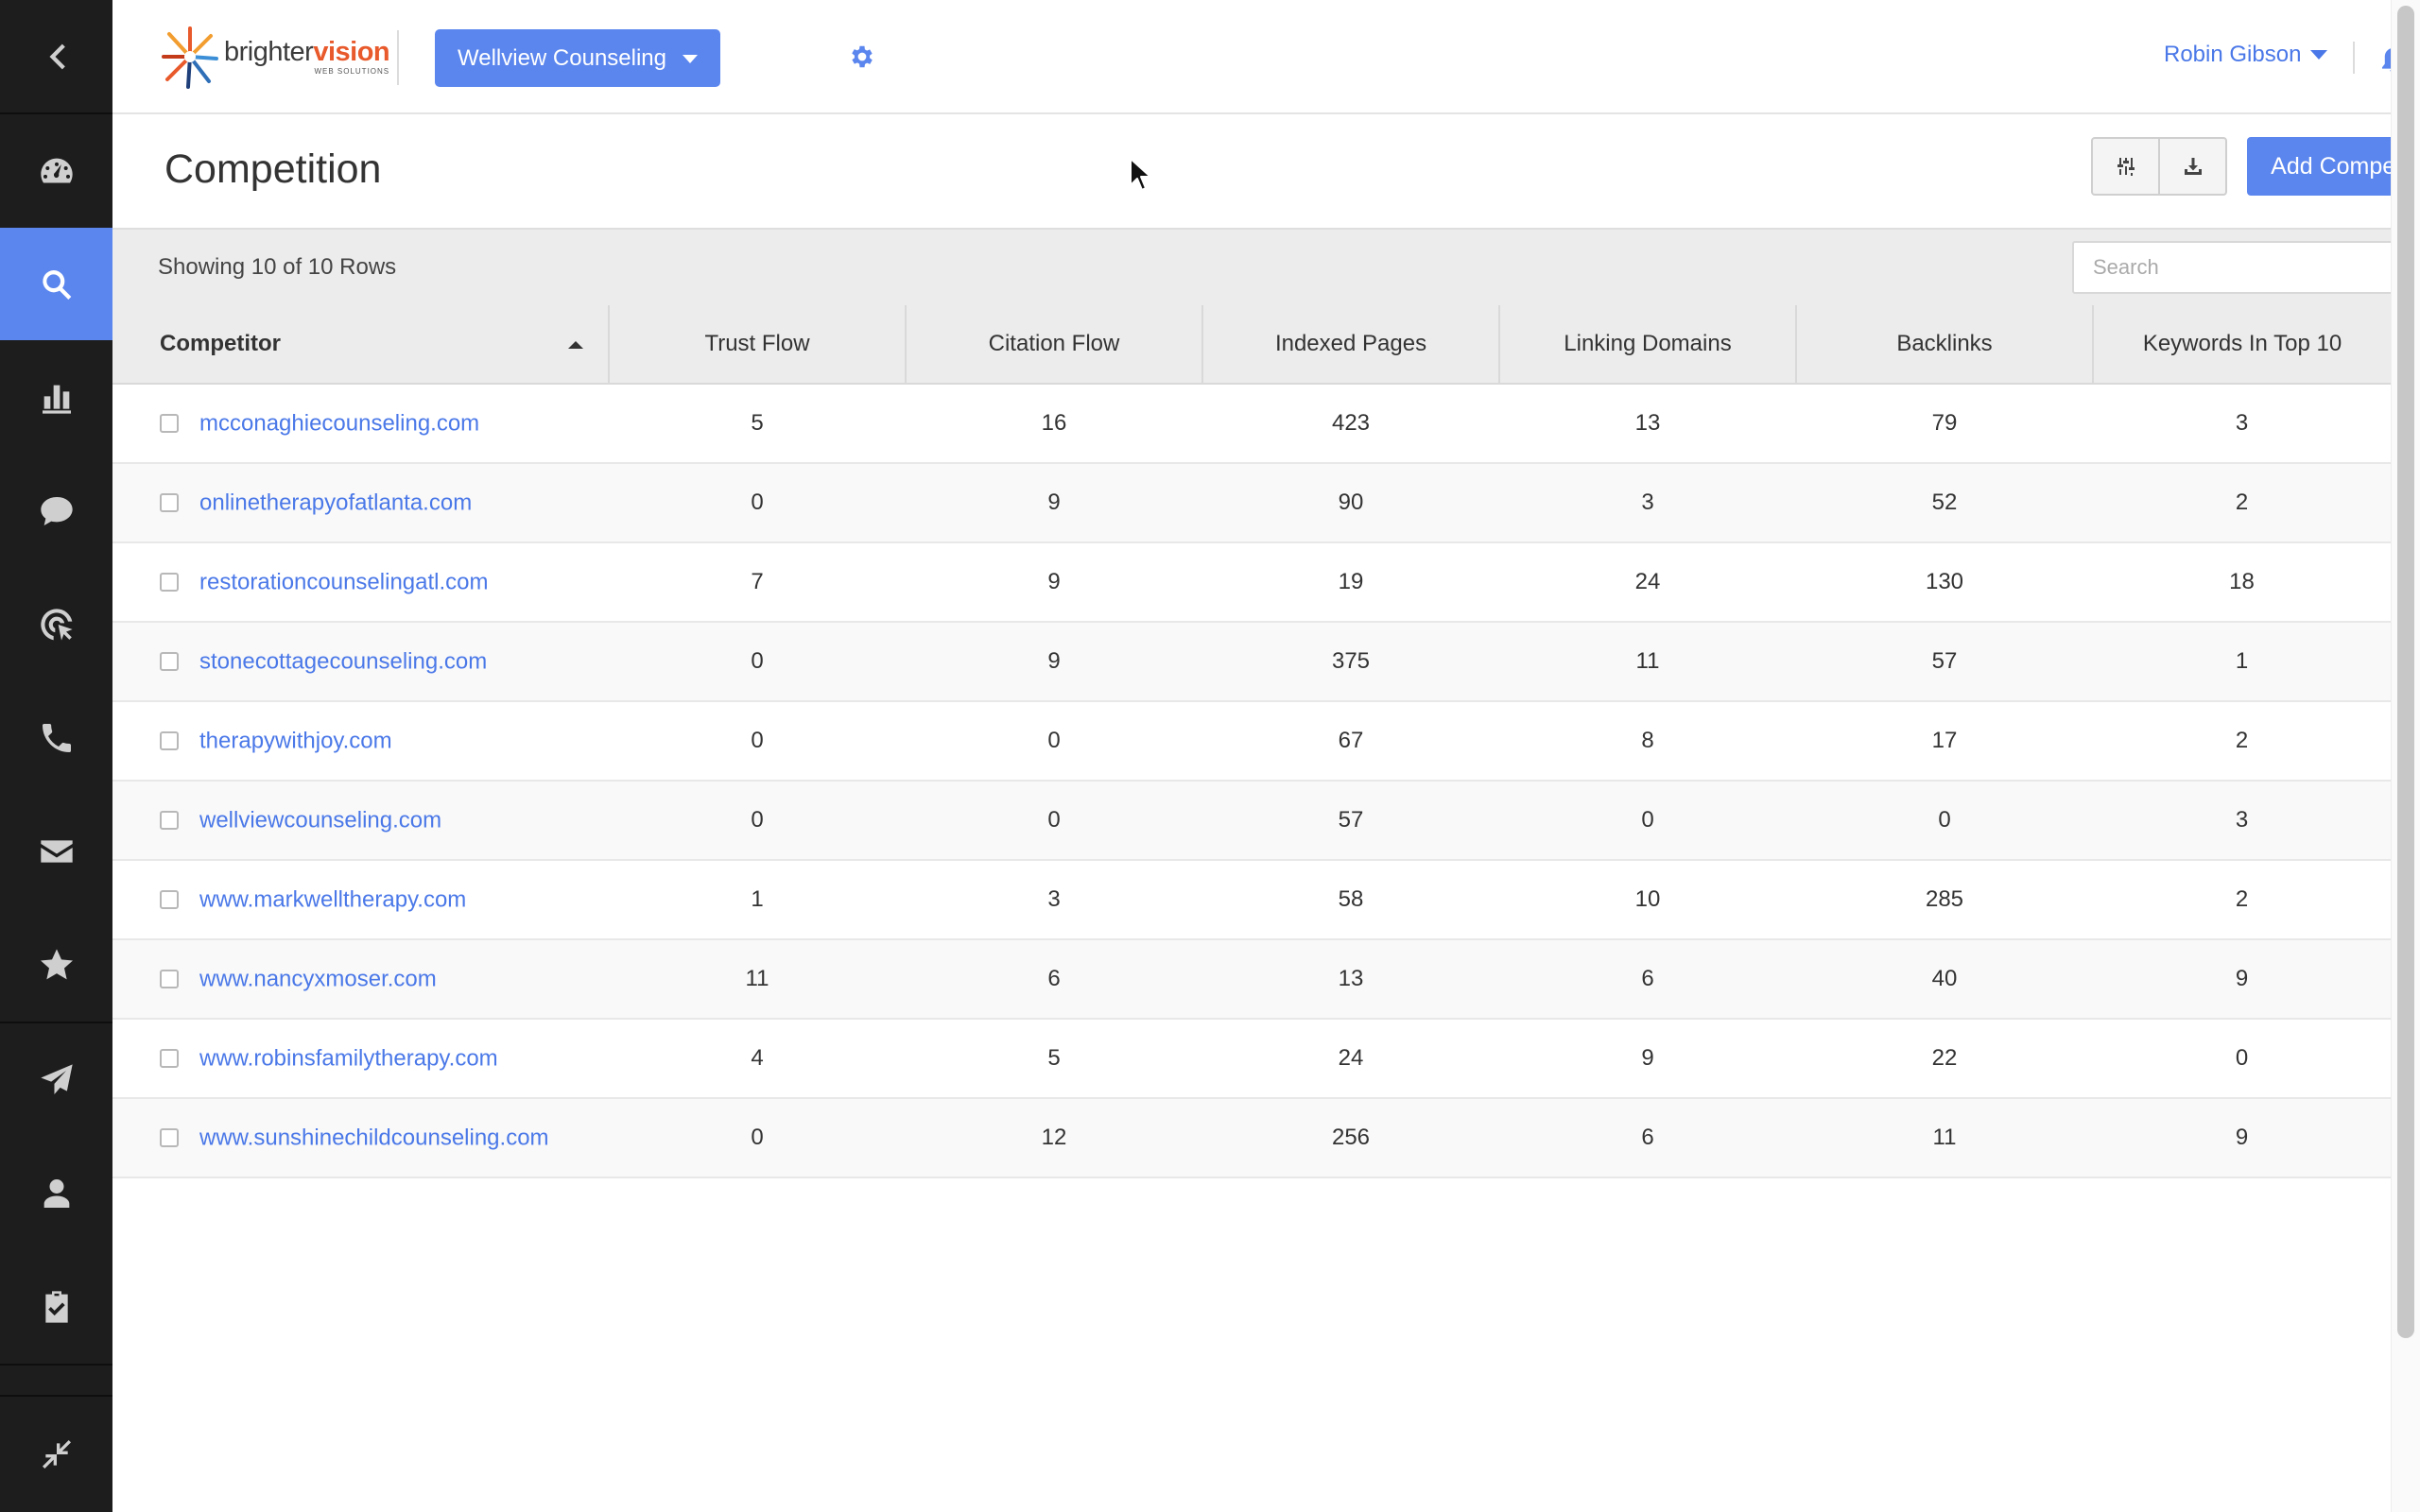  What do you see at coordinates (277, 267) in the screenshot?
I see `row-count-text: Showing 10 of 10 Rows` at bounding box center [277, 267].